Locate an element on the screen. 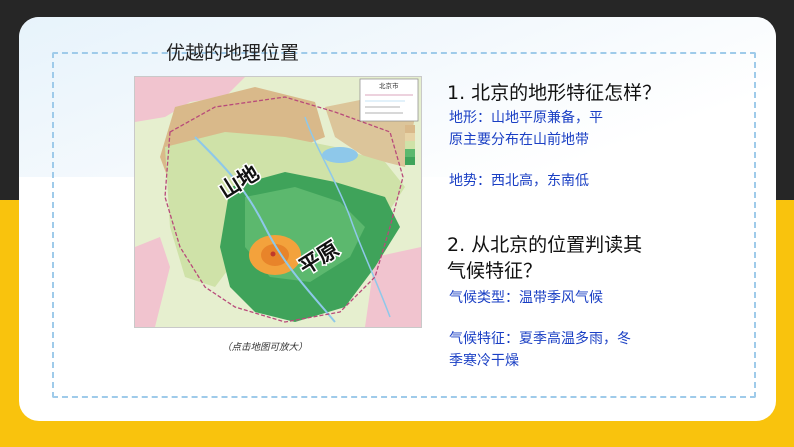 Image resolution: width=794 pixels, height=447 pixels. answer-1-line-1: 地形：山地平原兼备，平 is located at coordinates (526, 118).